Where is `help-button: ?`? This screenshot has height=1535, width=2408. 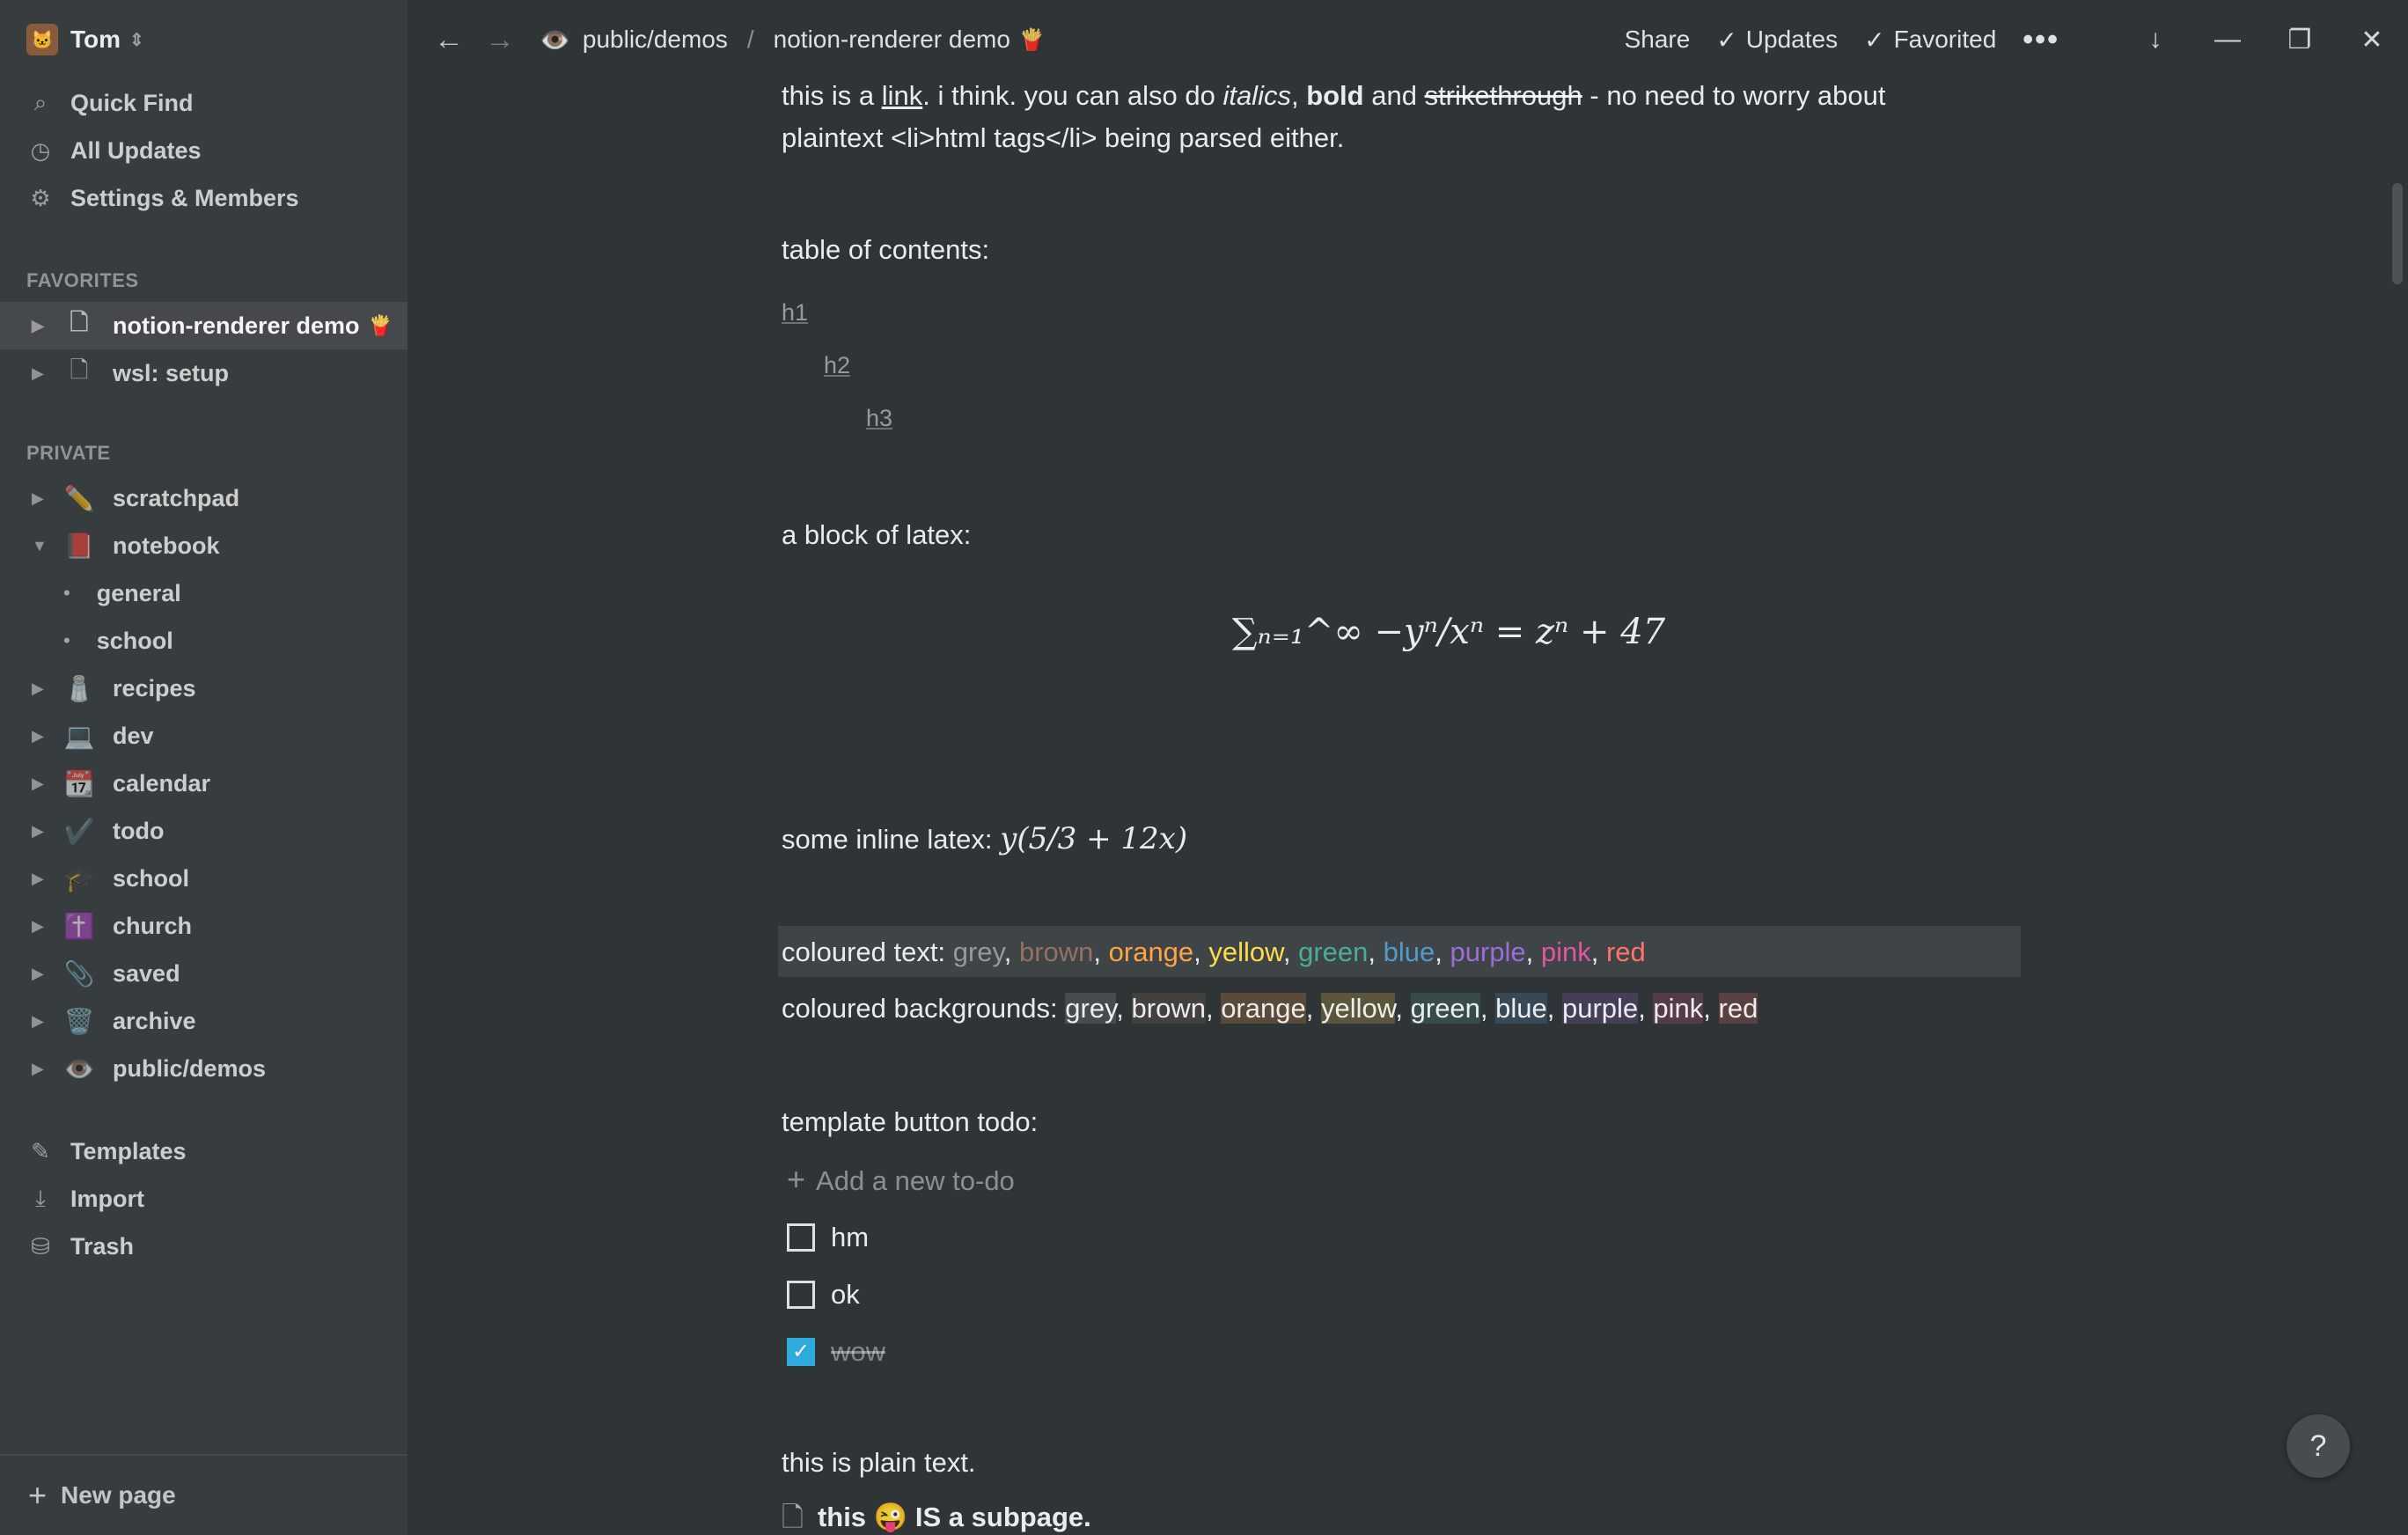
help-button: ? is located at coordinates (2318, 1446).